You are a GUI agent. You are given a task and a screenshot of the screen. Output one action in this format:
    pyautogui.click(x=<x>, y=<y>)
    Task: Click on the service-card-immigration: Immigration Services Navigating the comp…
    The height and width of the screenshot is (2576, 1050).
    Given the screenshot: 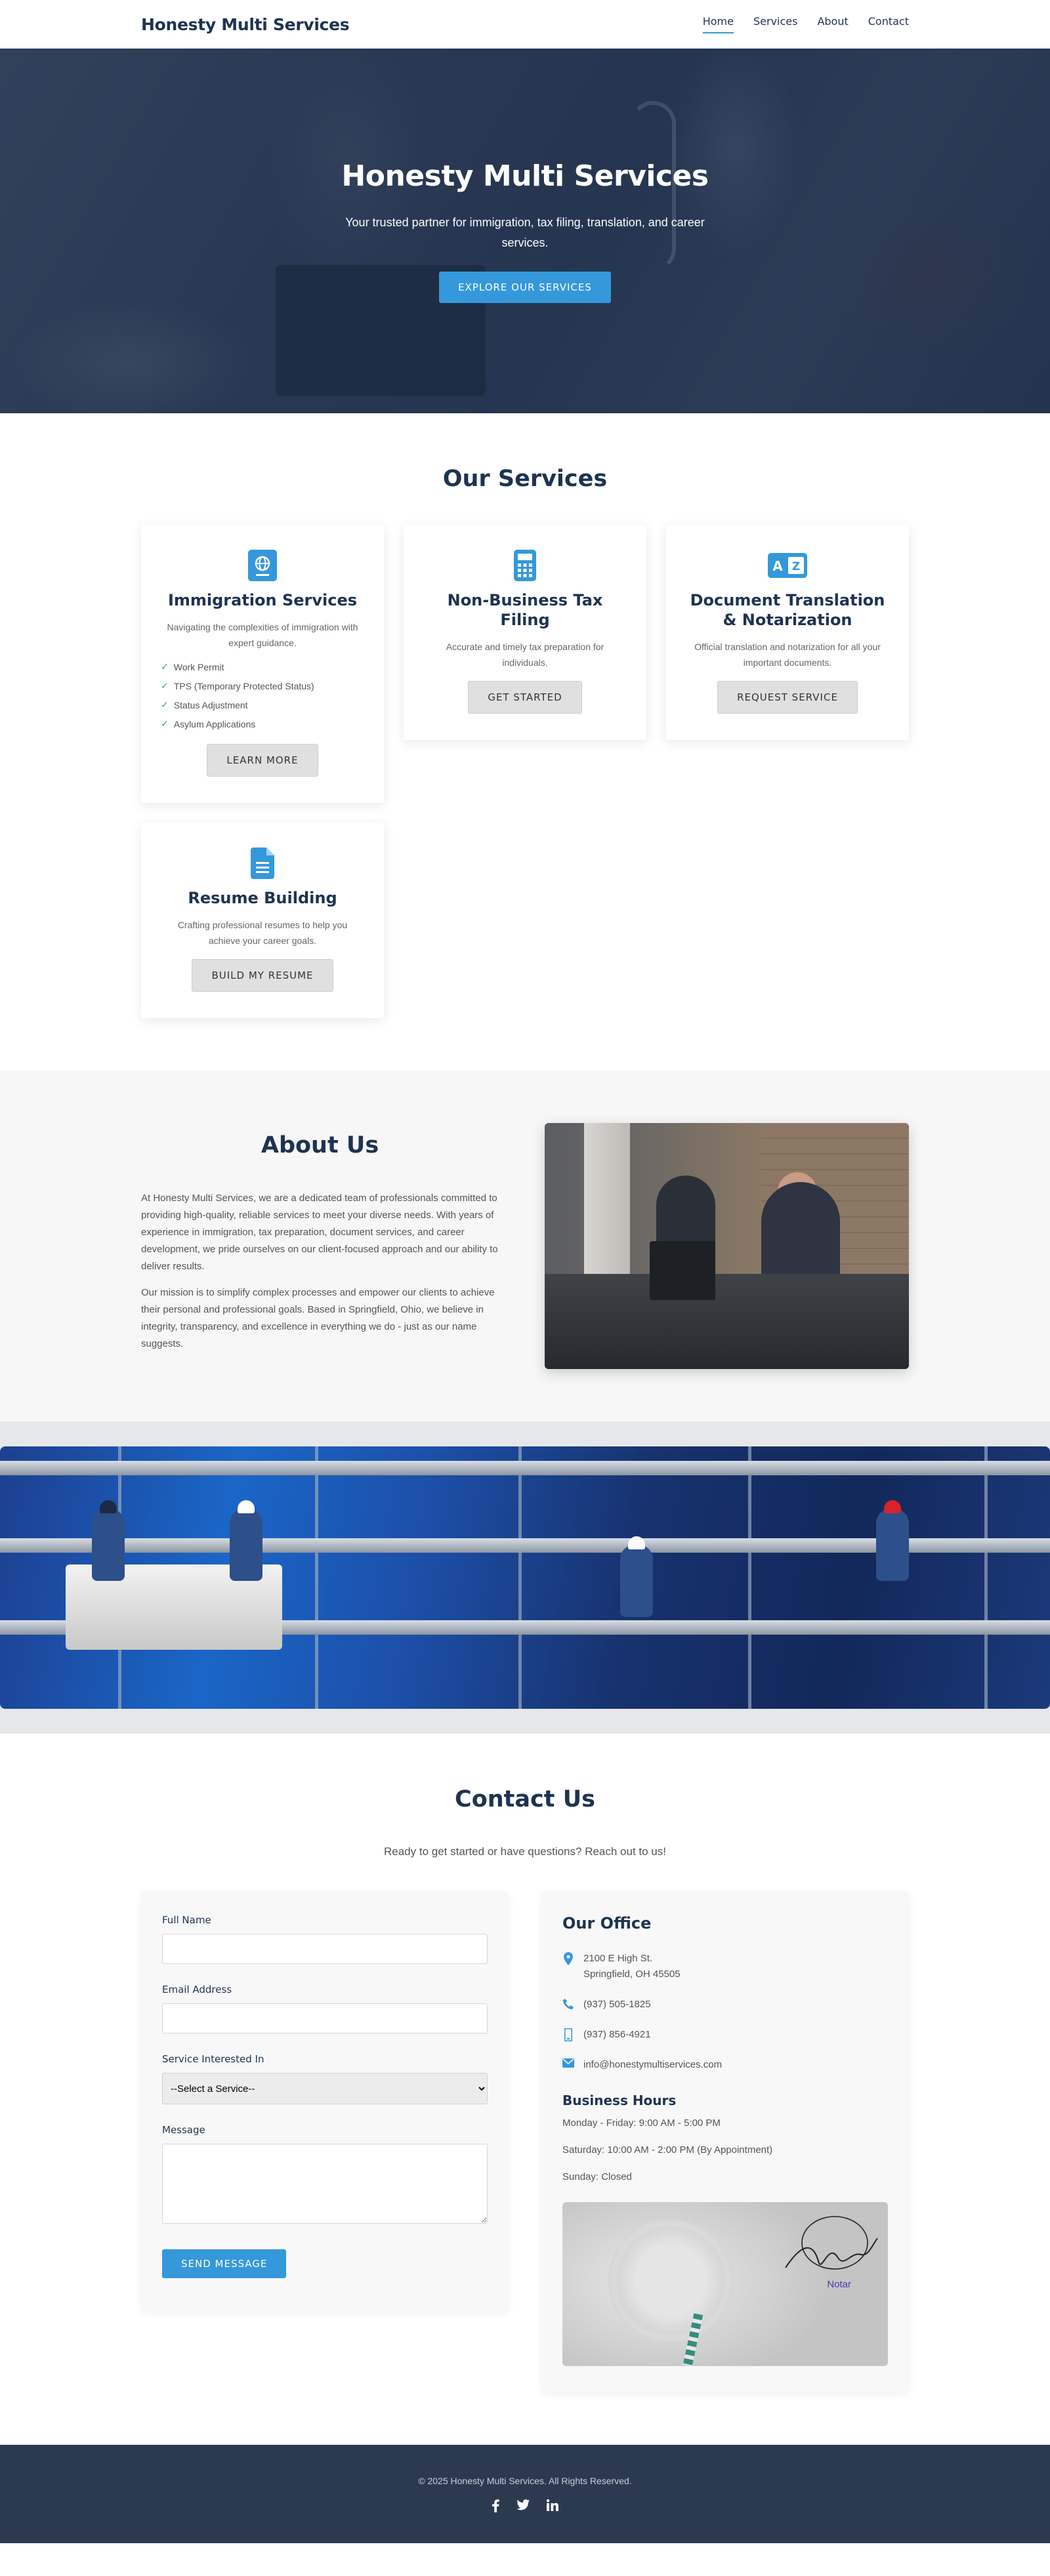 What is the action you would take?
    pyautogui.click(x=262, y=664)
    